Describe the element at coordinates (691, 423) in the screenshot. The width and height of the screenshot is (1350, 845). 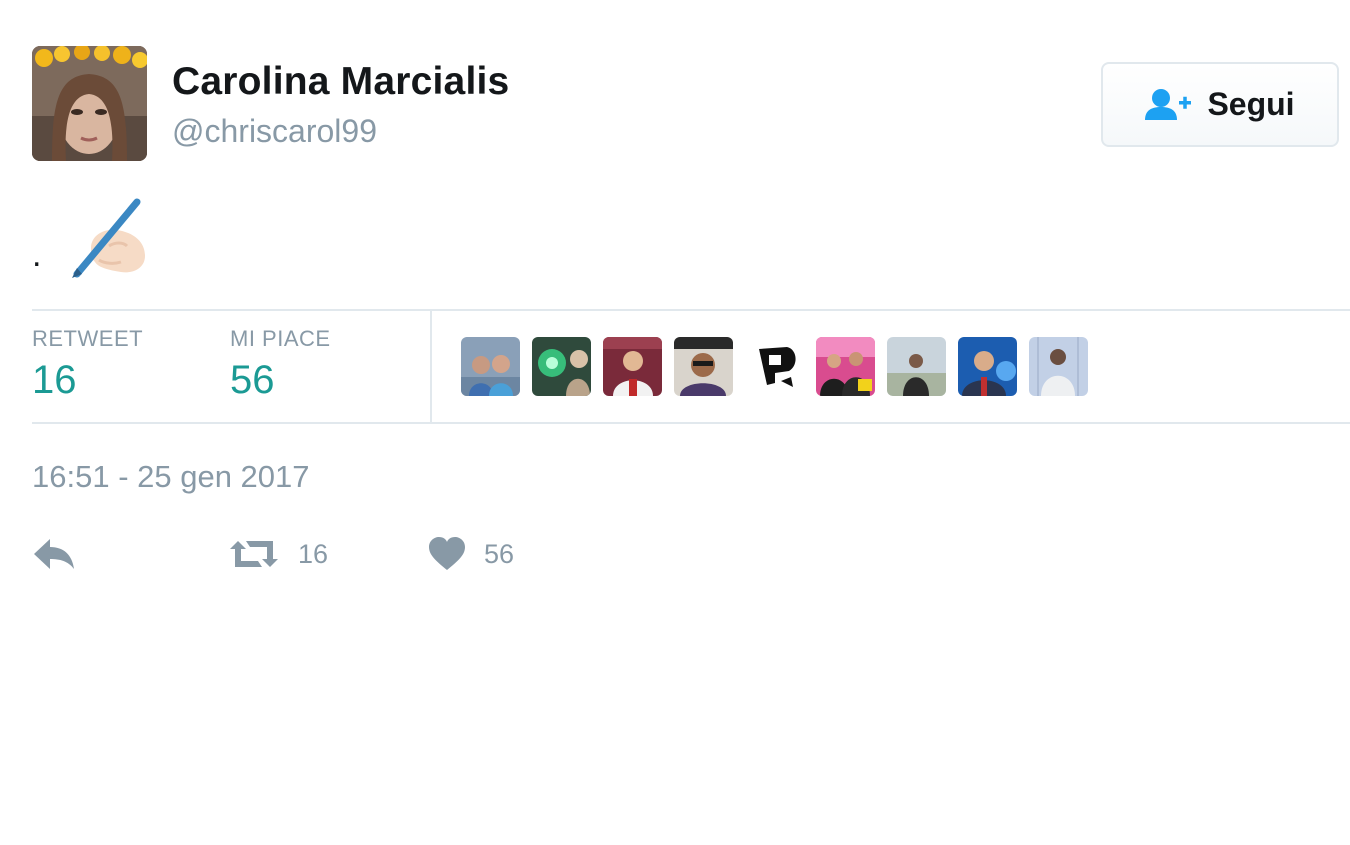
I see `stats-divider-bottom` at that location.